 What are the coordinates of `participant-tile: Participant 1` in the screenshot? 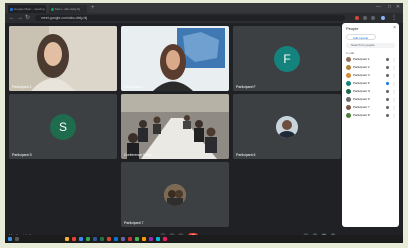 It's located at (63, 58).